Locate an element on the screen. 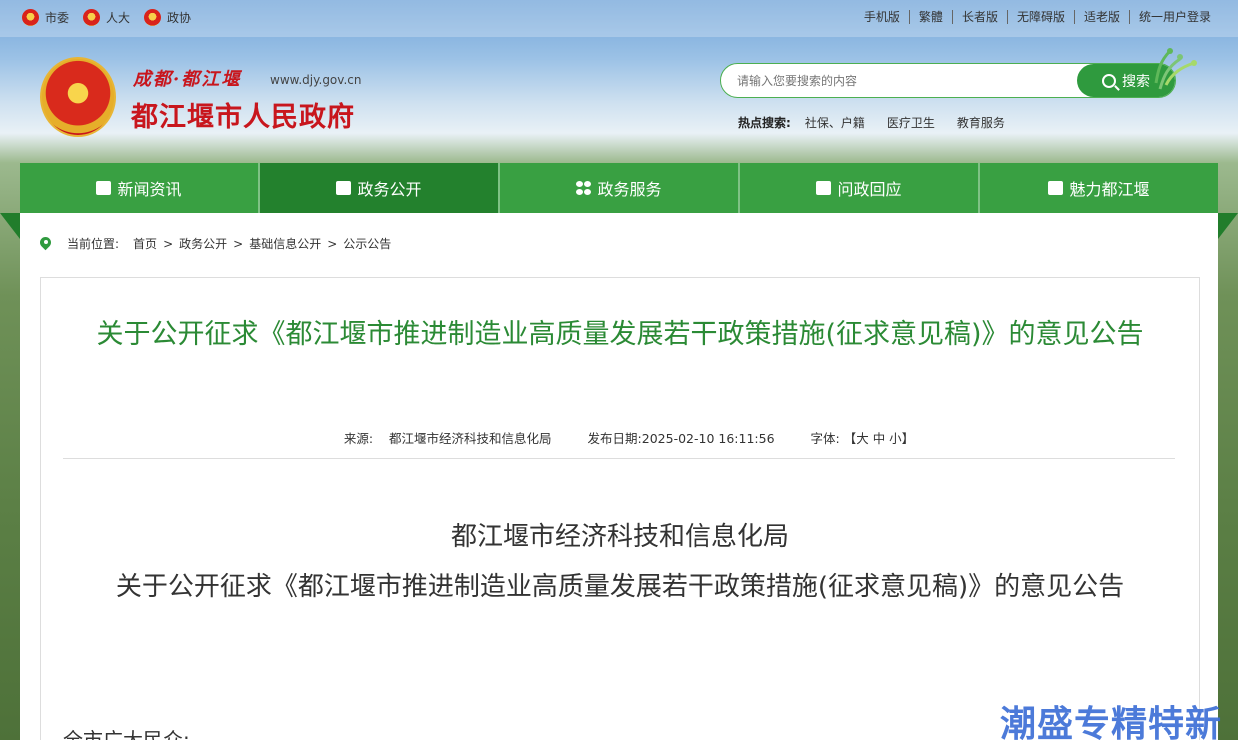 The image size is (1238, 740). search-icon is located at coordinates (1109, 80).